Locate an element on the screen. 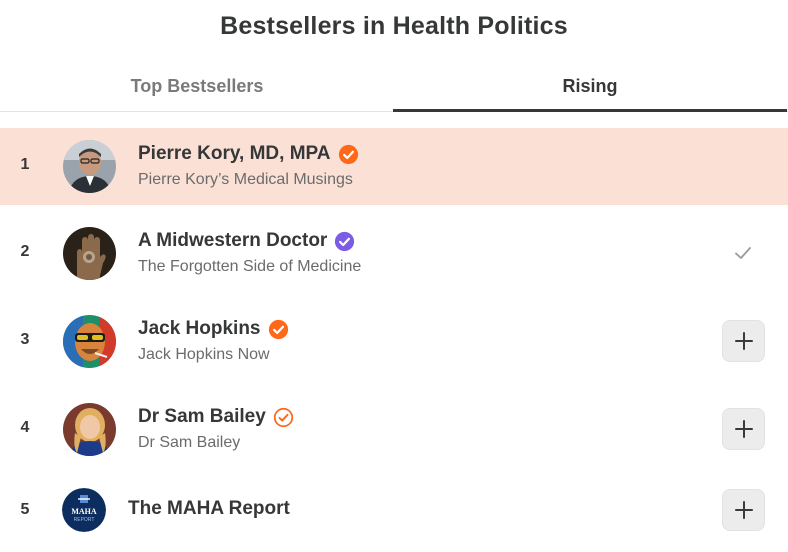 This screenshot has height=552, width=788. publication-author: Jack Hopkins is located at coordinates (213, 329).